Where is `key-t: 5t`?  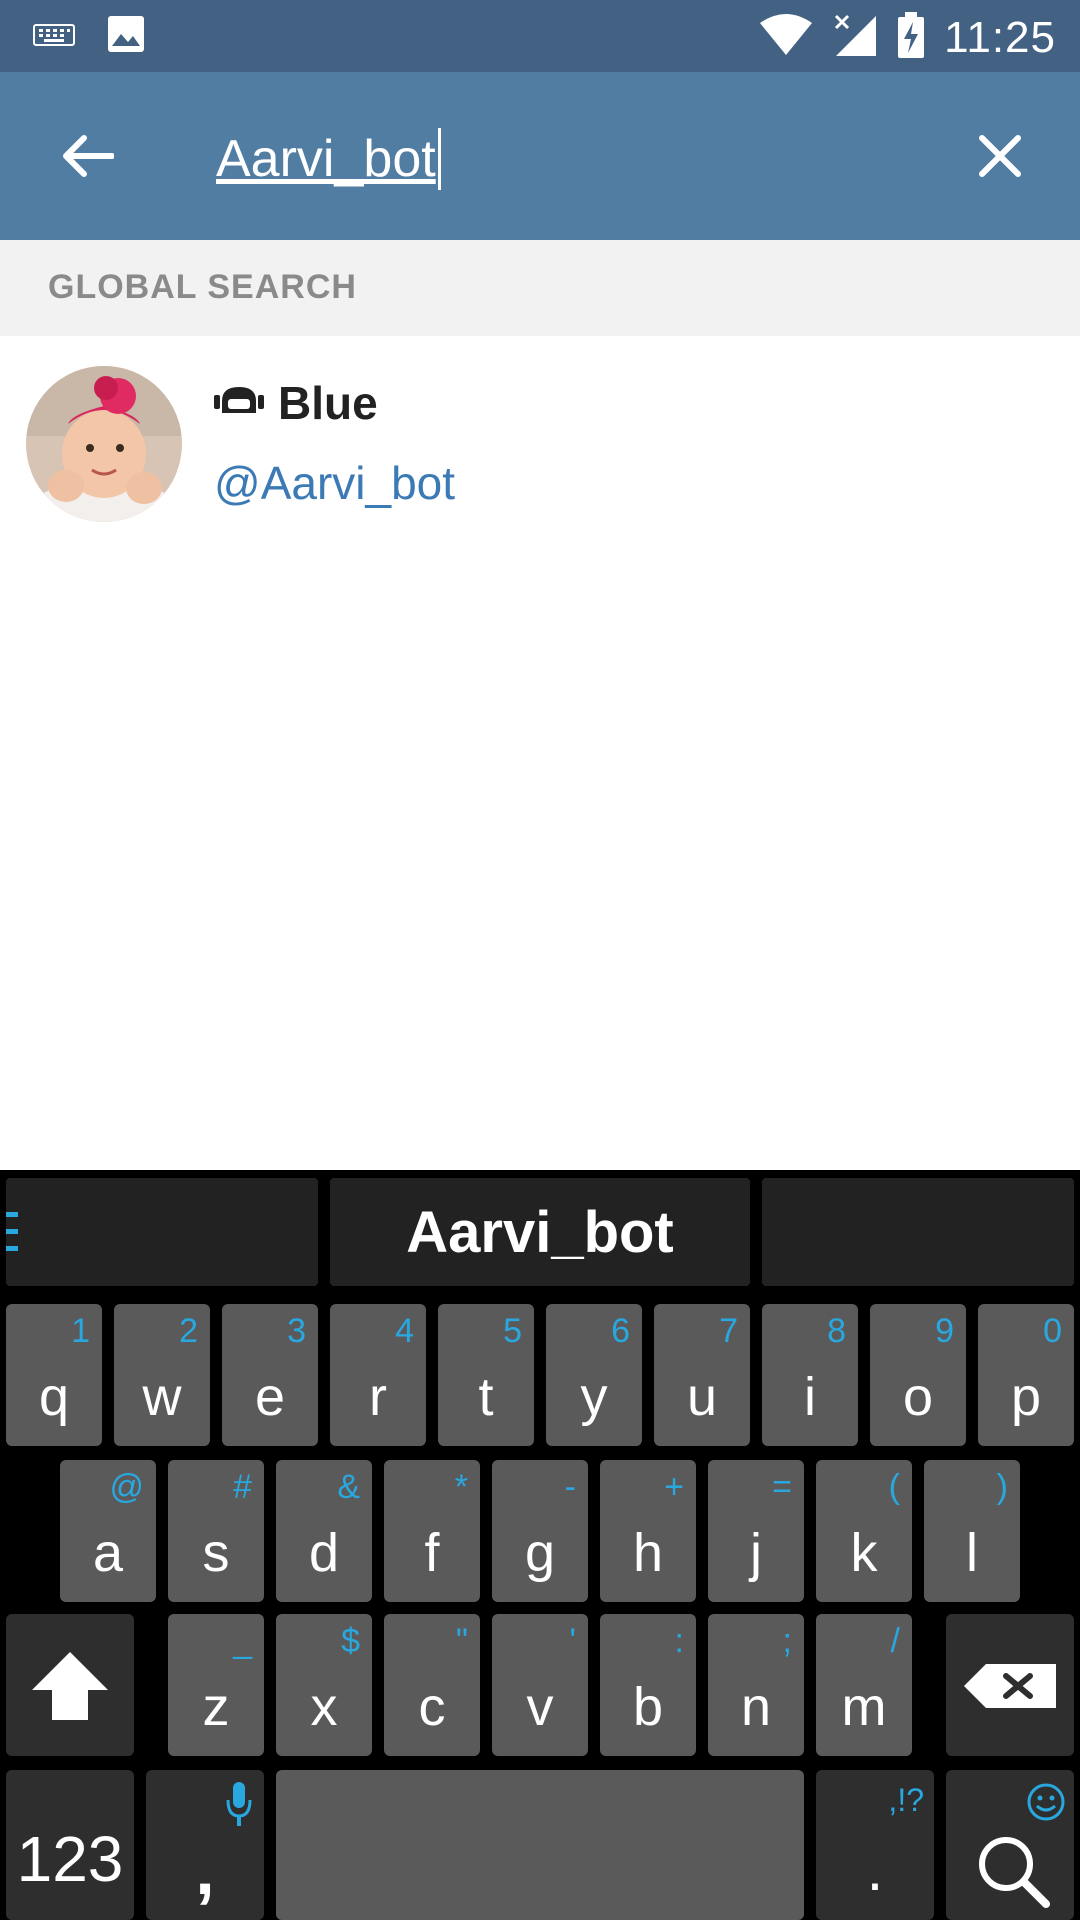
key-t: 5t is located at coordinates (486, 1375).